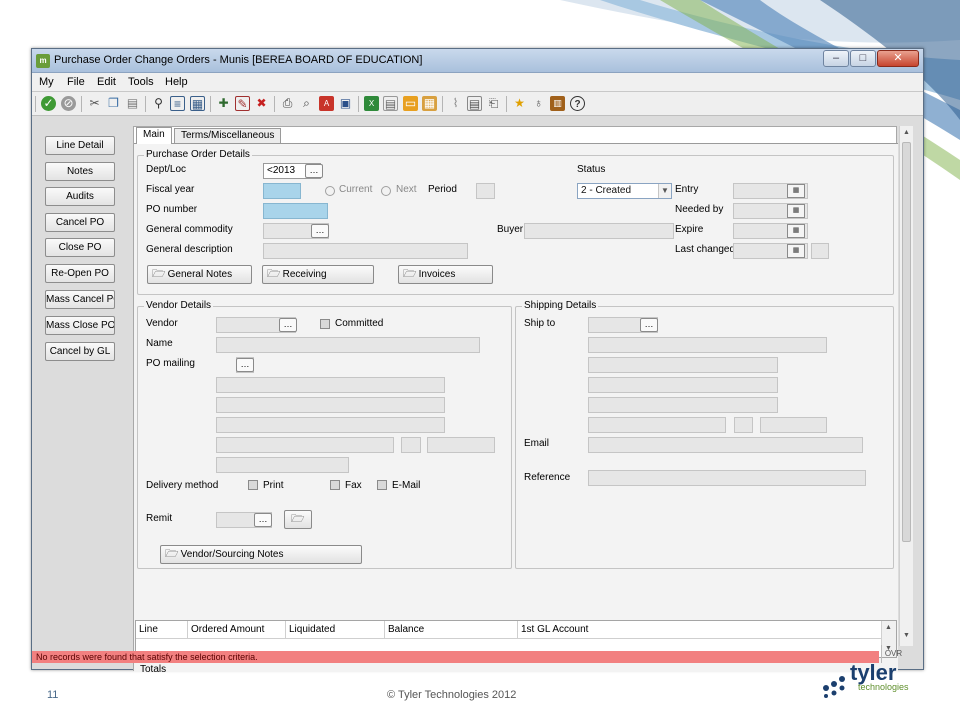 The image size is (960, 720). What do you see at coordinates (80, 222) in the screenshot?
I see `cancel-po-button: Cancel PO` at bounding box center [80, 222].